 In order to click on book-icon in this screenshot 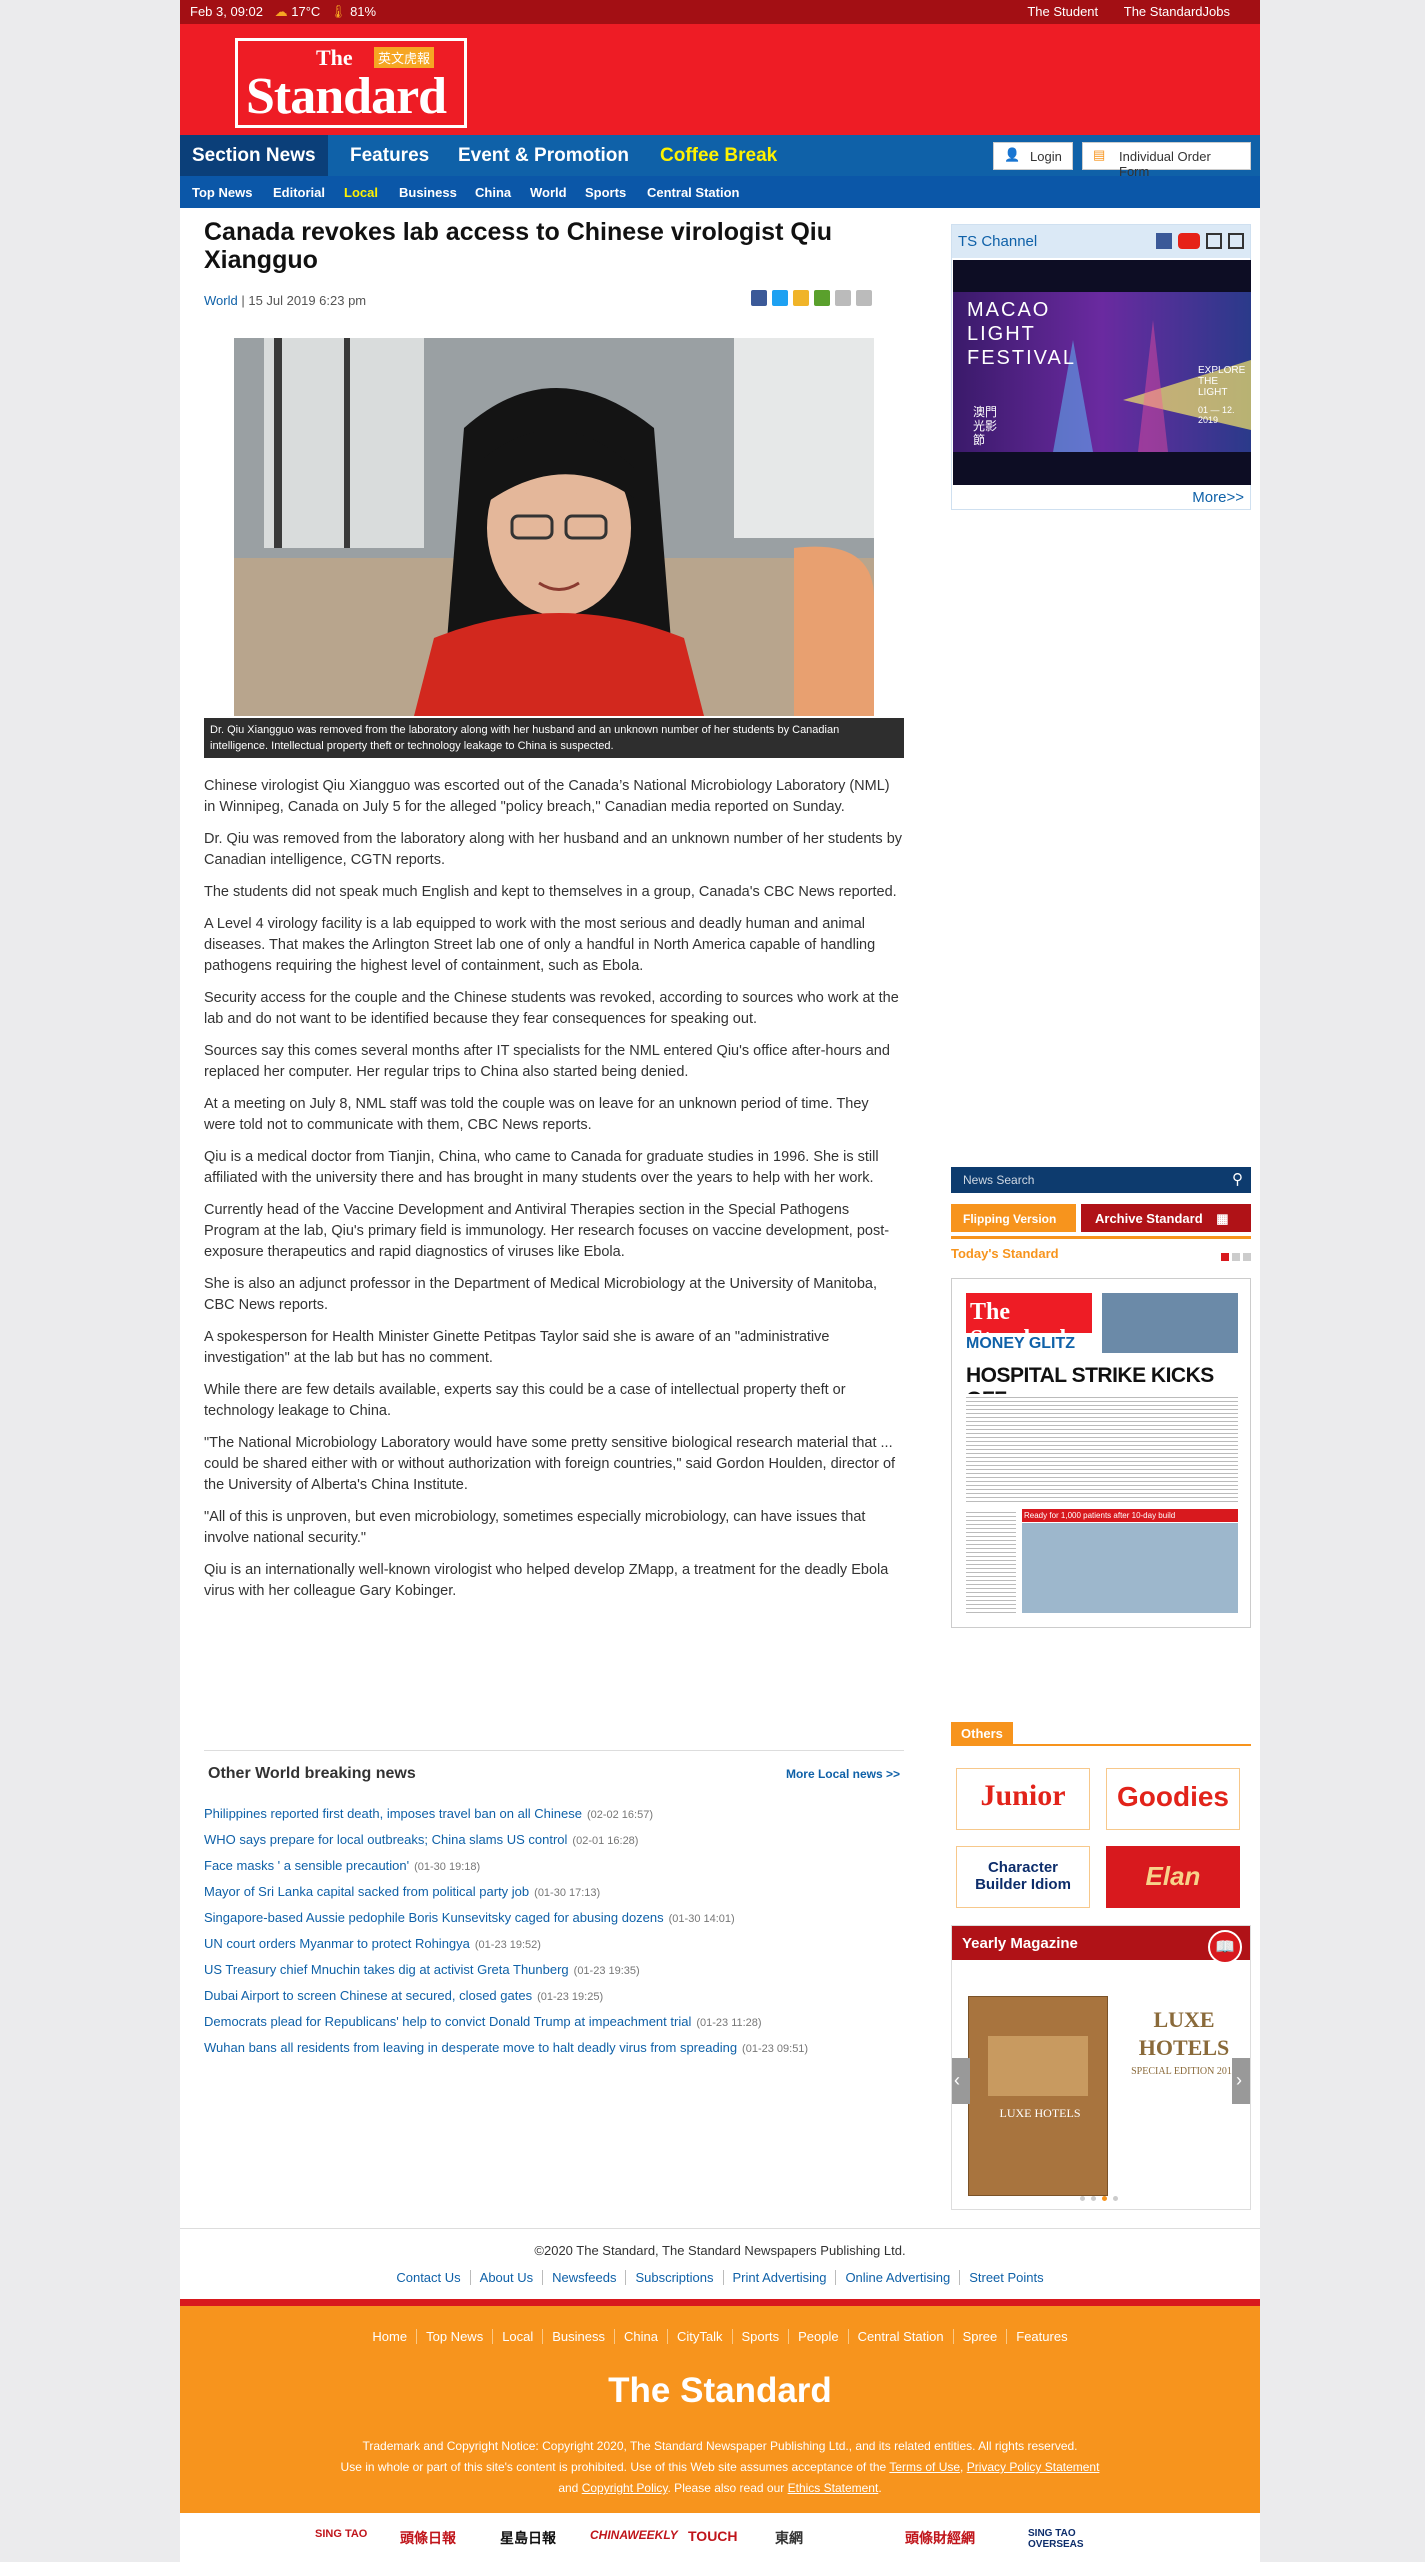, I will do `click(1214, 241)`.